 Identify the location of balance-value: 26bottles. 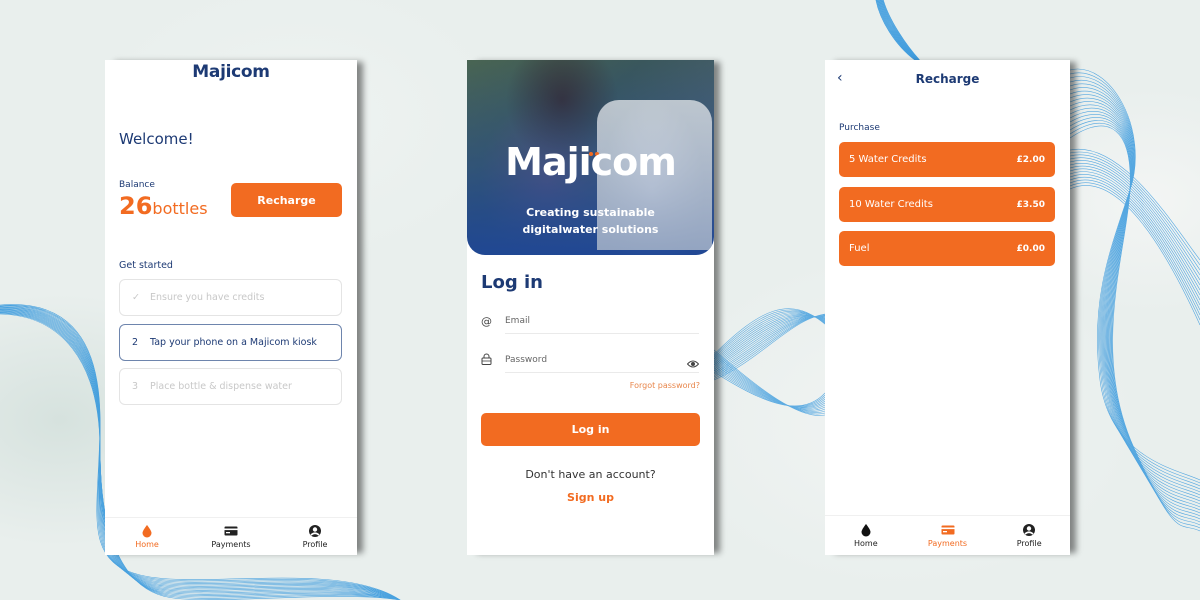
(163, 206).